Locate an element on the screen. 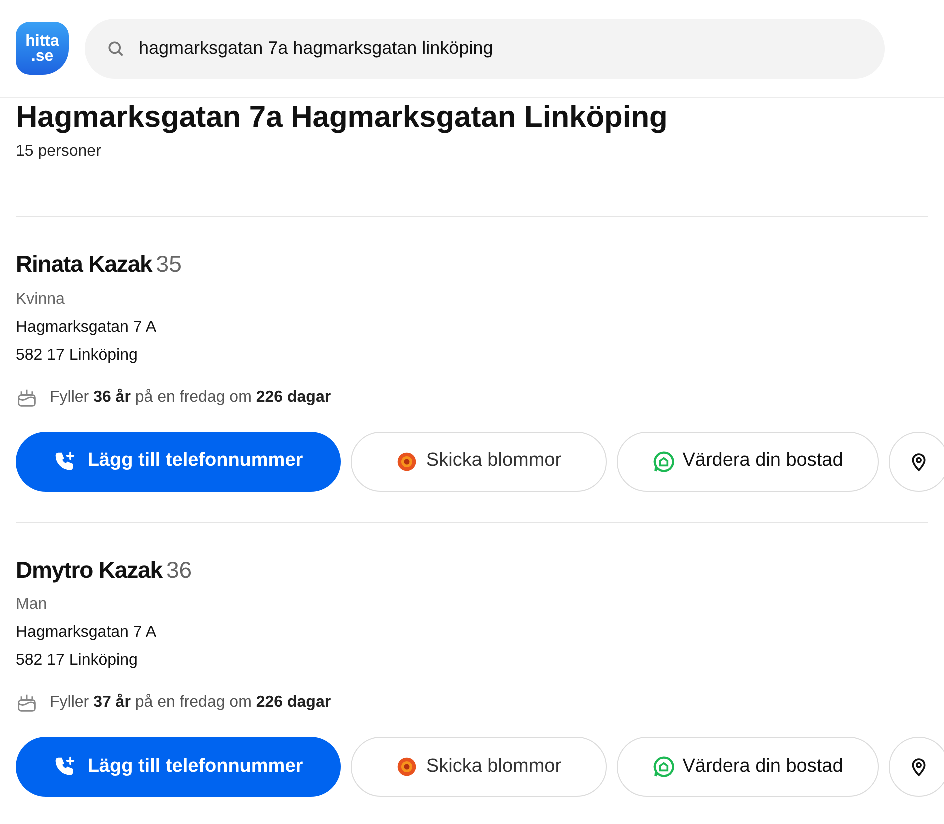 Image resolution: width=944 pixels, height=824 pixels. logo: hitta .se is located at coordinates (42, 48).